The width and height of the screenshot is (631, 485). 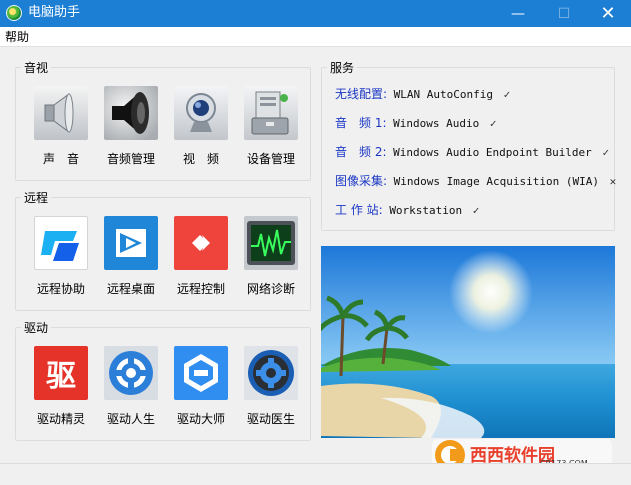 I want to click on service-key: 工 作 站:, so click(x=359, y=210).